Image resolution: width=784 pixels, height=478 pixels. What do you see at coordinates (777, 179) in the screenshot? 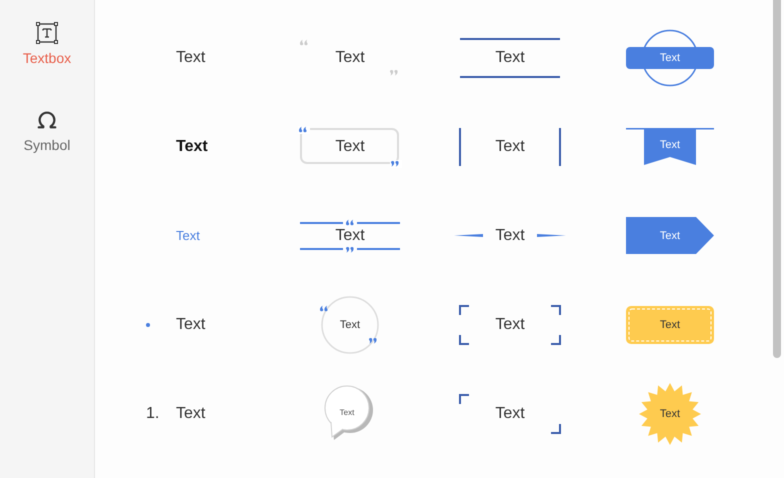
I see `scrollbar` at bounding box center [777, 179].